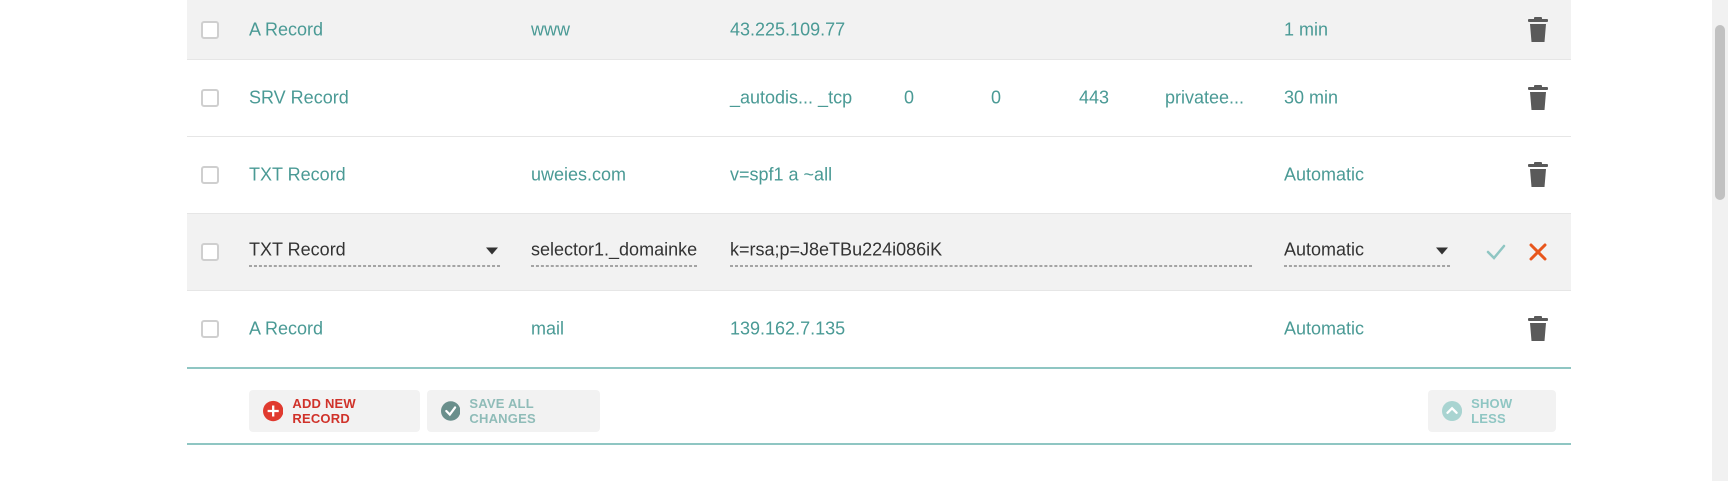  I want to click on record-host-value: selector1._domainke, so click(614, 249).